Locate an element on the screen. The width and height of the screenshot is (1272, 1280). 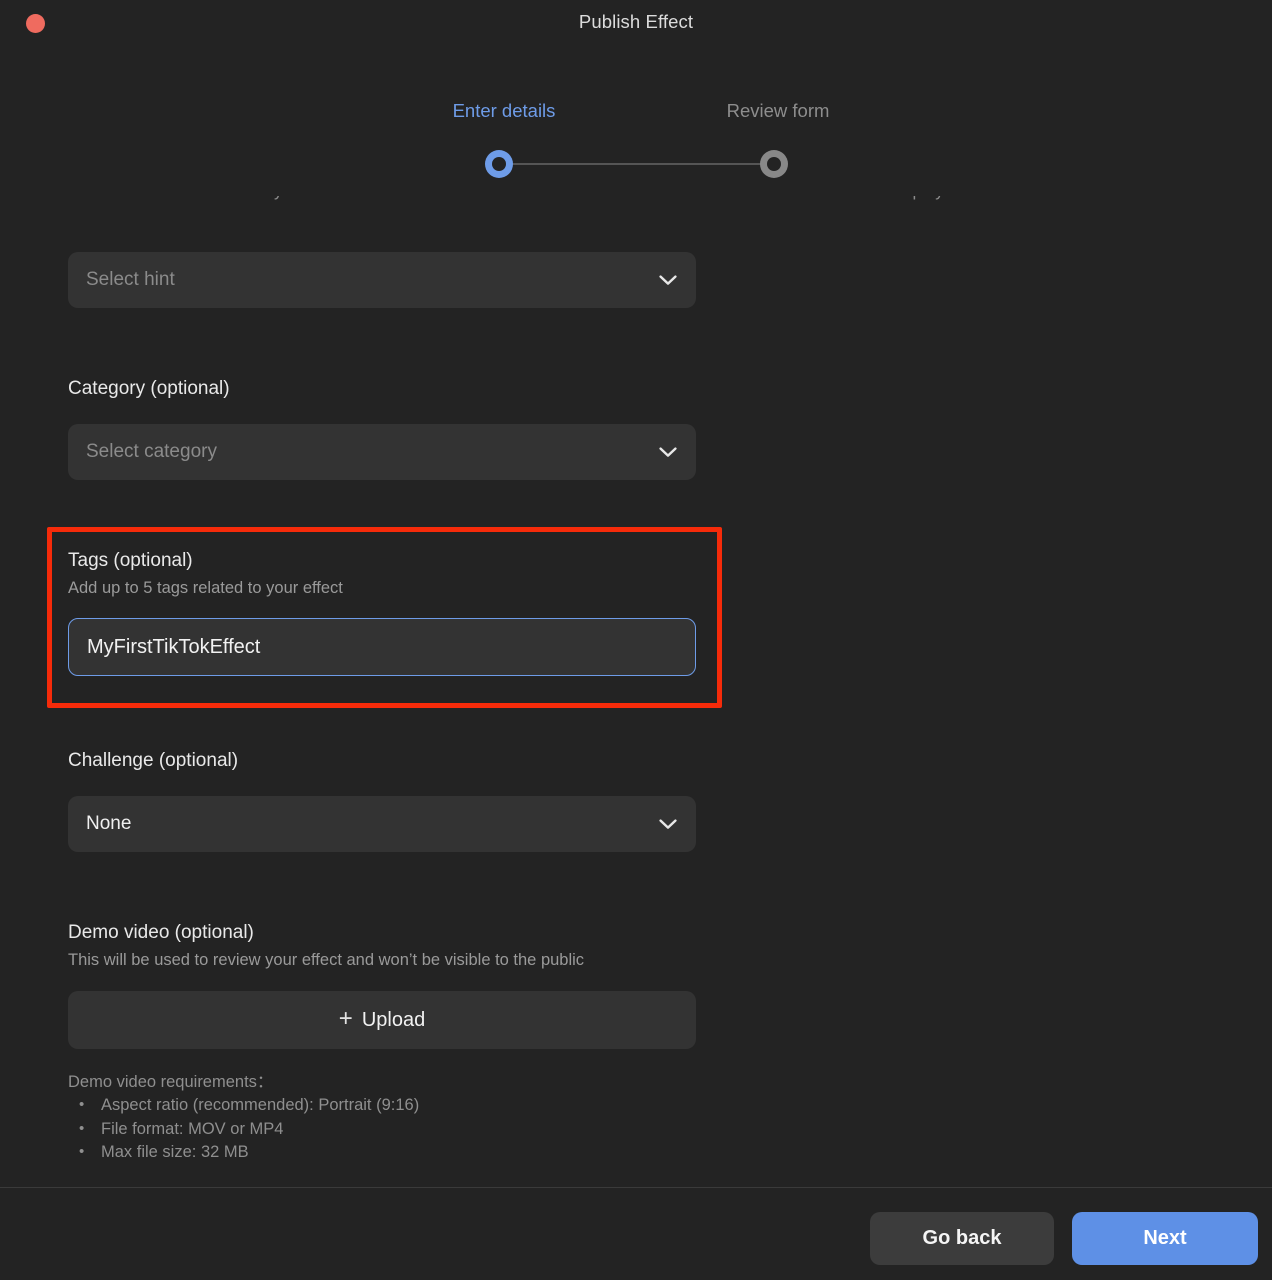
category-field-group: Category (optional) Select category is located at coordinates (382, 428).